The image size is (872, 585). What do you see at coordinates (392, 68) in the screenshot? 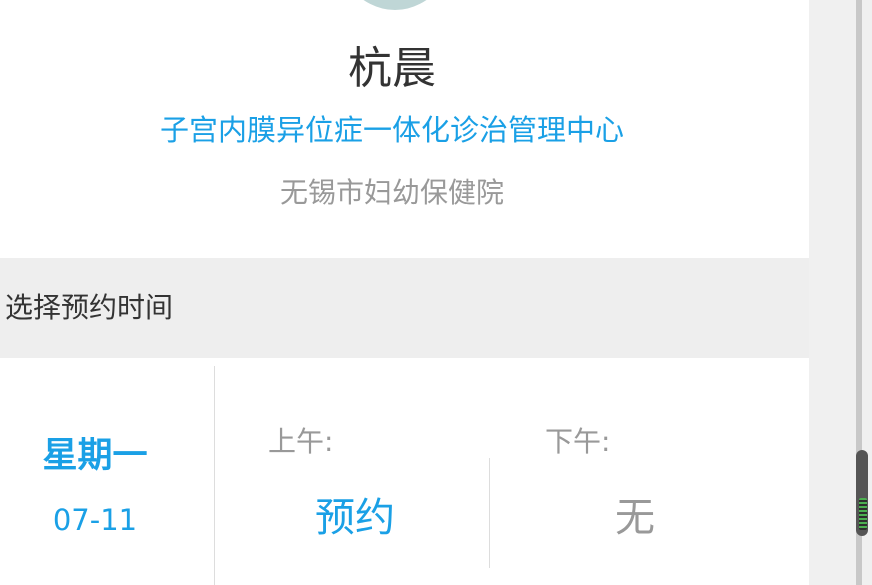
I see `doctor-name: 杭晨` at bounding box center [392, 68].